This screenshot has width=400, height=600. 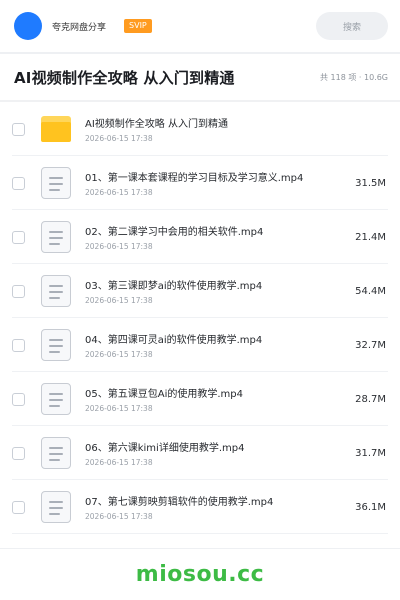 I want to click on file-name: 04、第四课可灵ai的软件使用教学.mp4, so click(x=174, y=340).